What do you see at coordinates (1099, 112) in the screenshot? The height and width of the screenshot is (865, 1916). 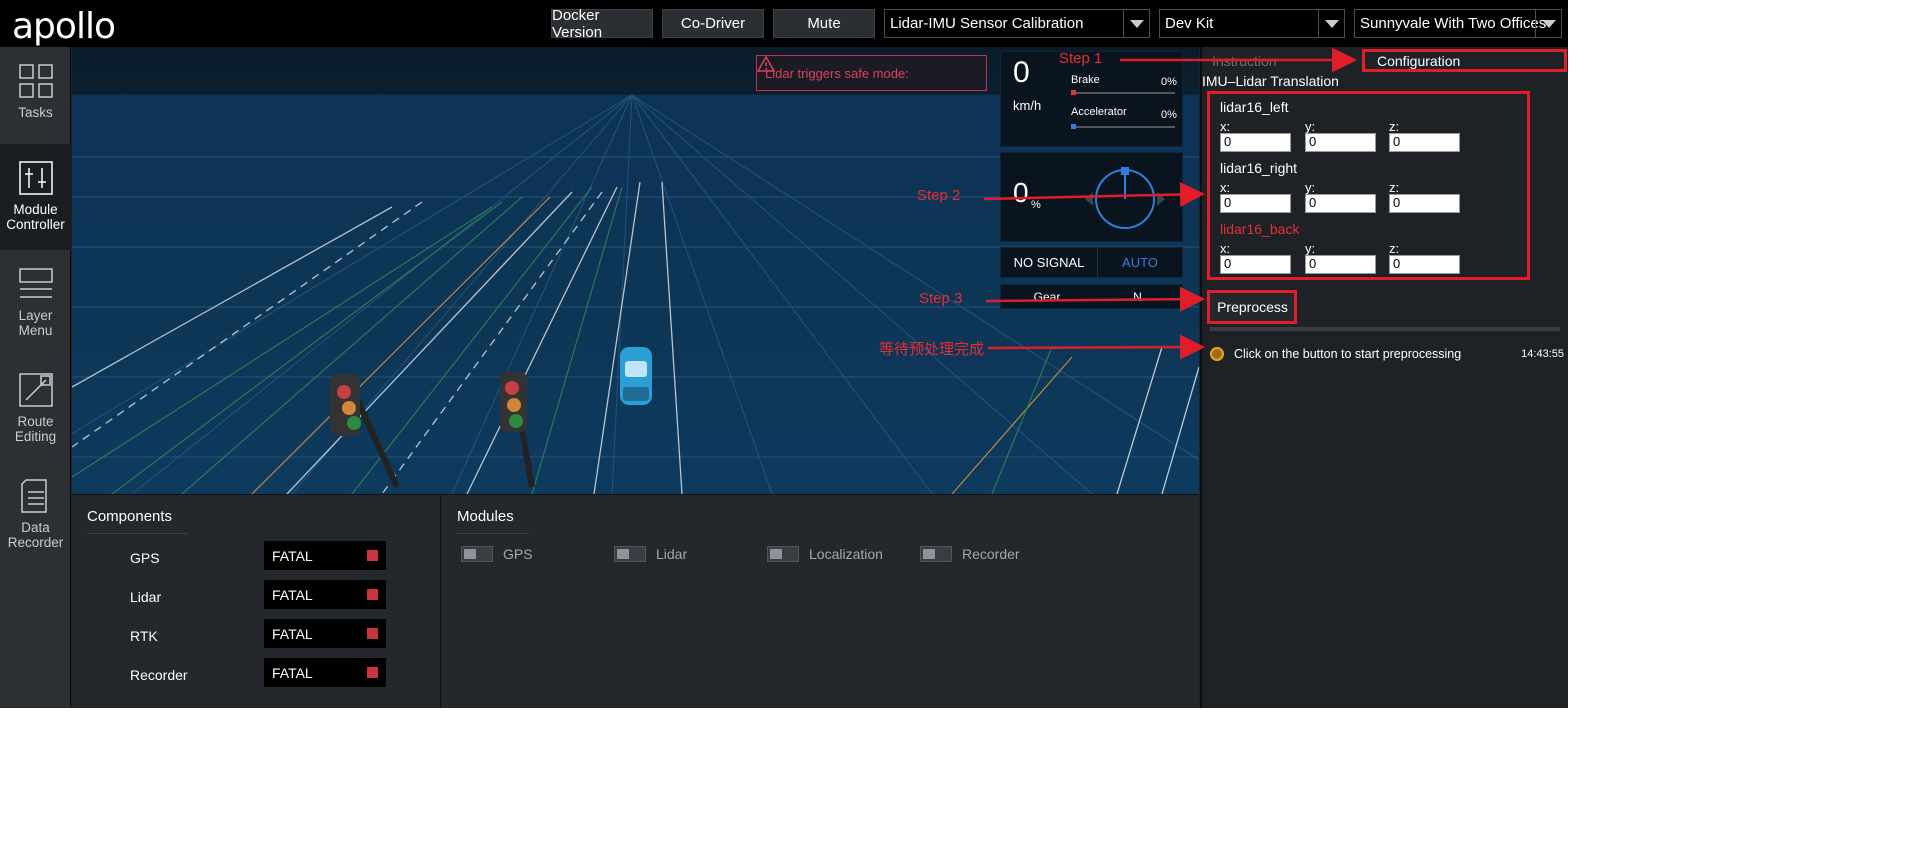 I see `accelerator-label: Accelerator` at bounding box center [1099, 112].